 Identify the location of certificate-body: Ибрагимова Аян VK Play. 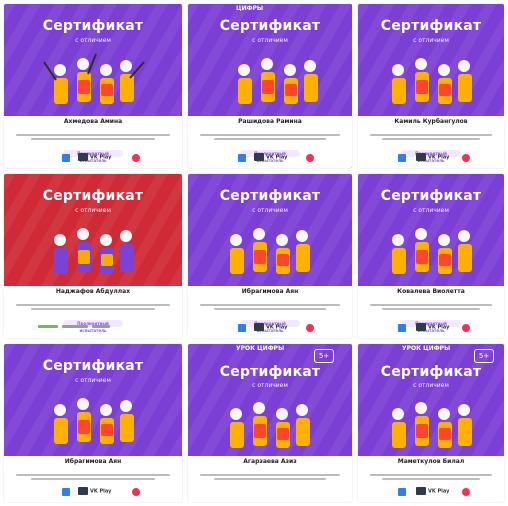
(93, 479).